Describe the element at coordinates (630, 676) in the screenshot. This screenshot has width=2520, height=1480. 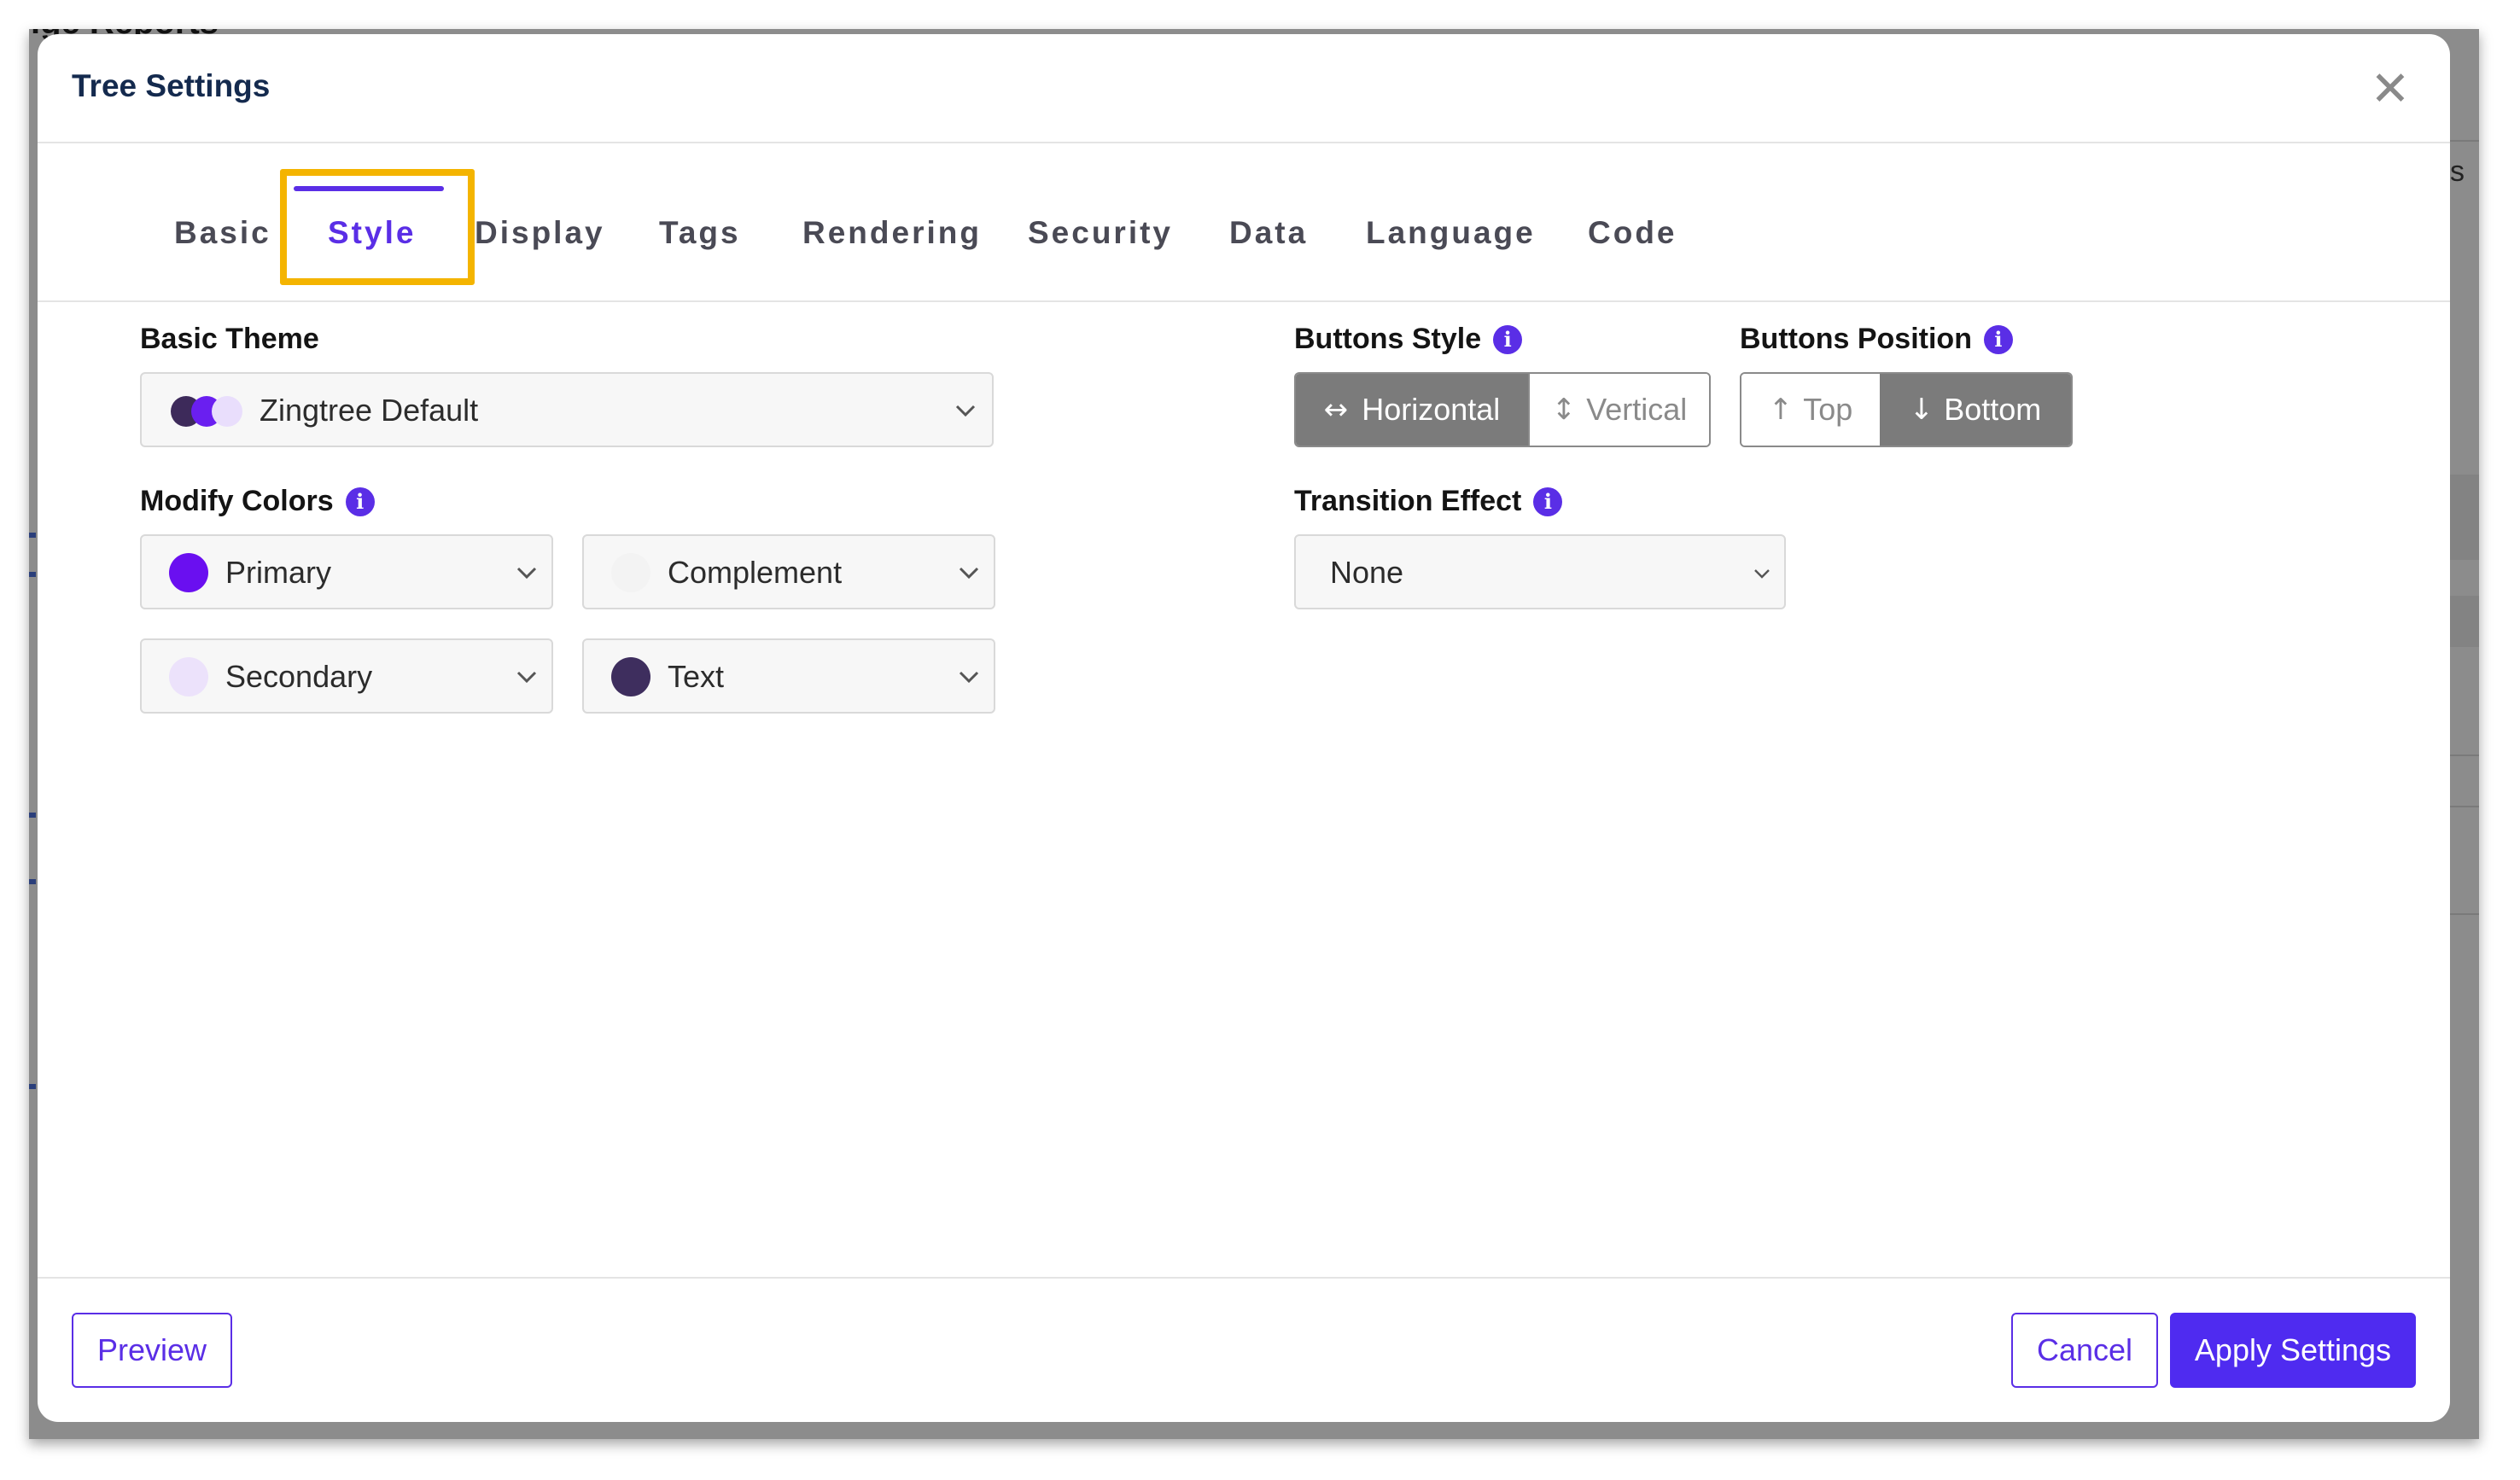
I see `text-color-swatch` at that location.